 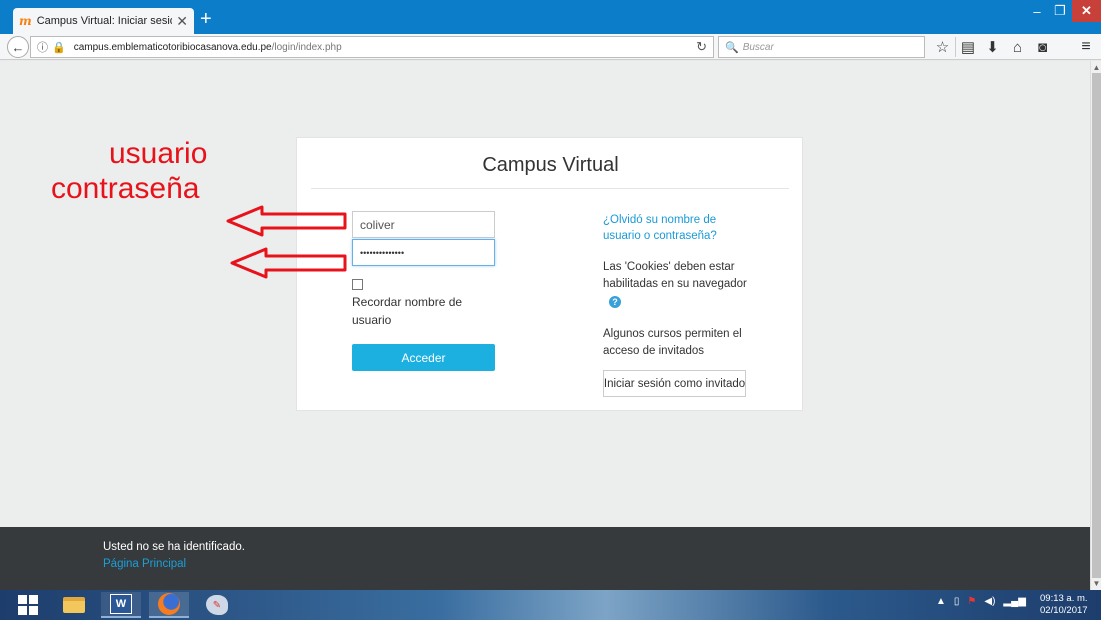 I want to click on page-scrollbar: ▲ ▼, so click(x=1095, y=325).